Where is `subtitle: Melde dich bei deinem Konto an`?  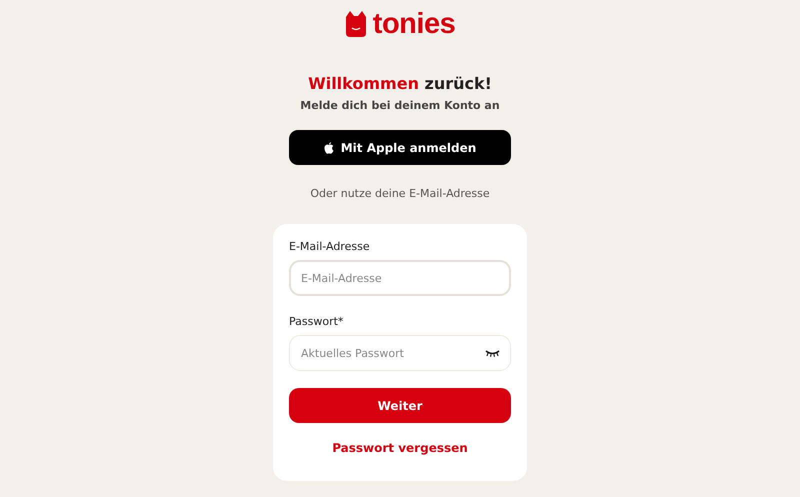 subtitle: Melde dich bei deinem Konto an is located at coordinates (400, 106).